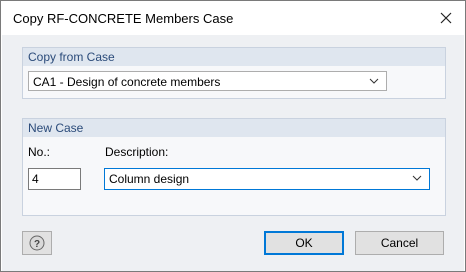 The height and width of the screenshot is (272, 466). What do you see at coordinates (399, 243) in the screenshot?
I see `cancel-button: Cancel` at bounding box center [399, 243].